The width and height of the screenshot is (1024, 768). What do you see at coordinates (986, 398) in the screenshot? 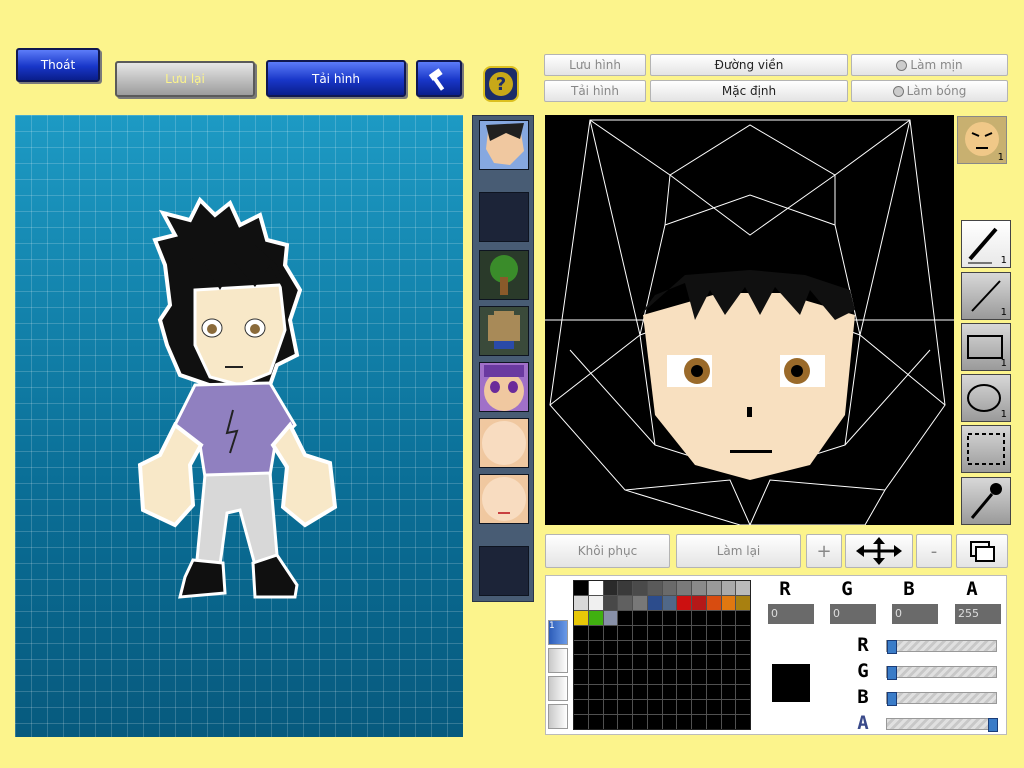
I see `ellipse-tool: 1` at bounding box center [986, 398].